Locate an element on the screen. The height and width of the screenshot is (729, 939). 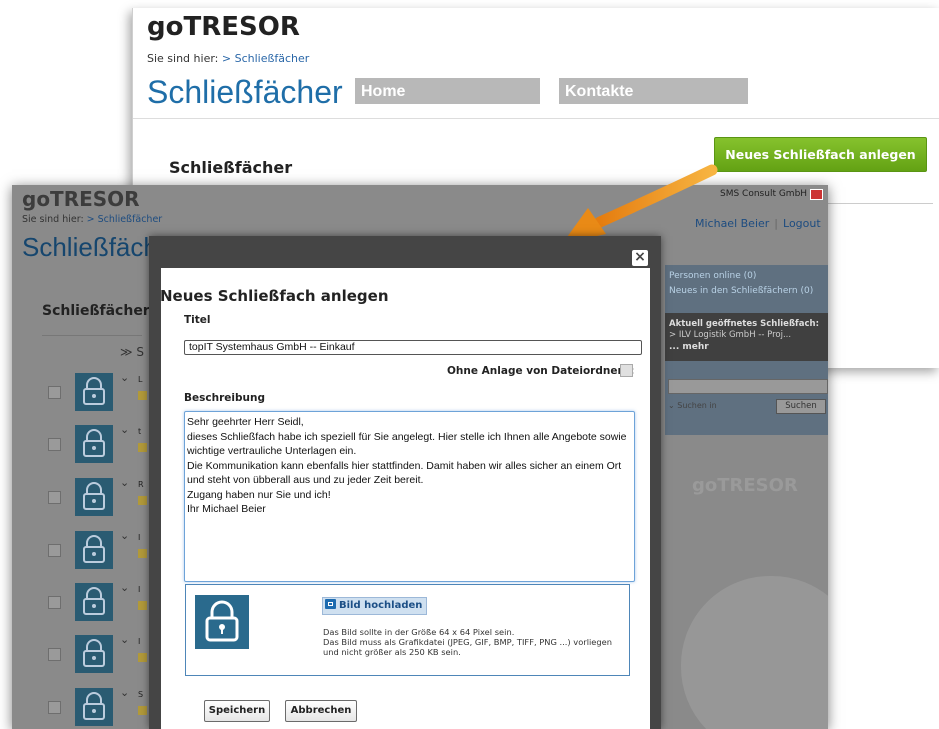
list-item: ⌄ S is located at coordinates (103, 707).